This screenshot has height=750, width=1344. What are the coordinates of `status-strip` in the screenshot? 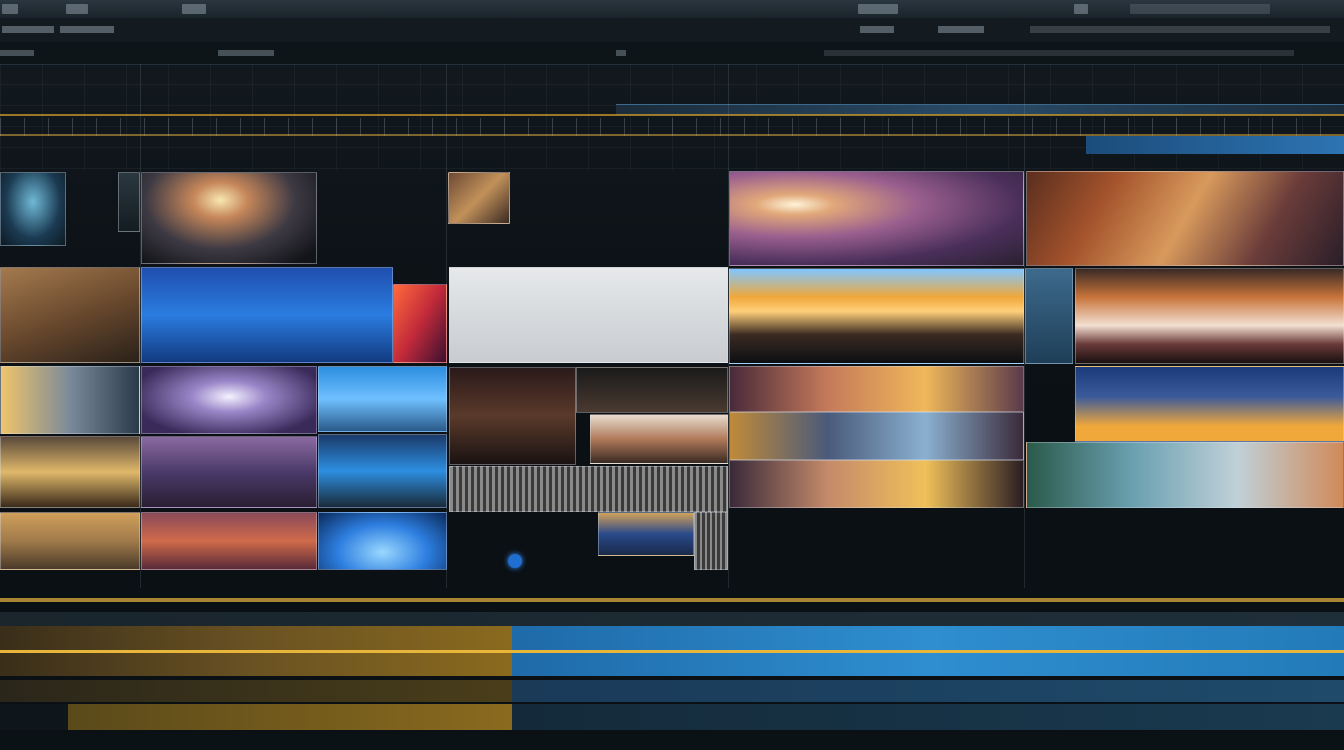 It's located at (1200, 9).